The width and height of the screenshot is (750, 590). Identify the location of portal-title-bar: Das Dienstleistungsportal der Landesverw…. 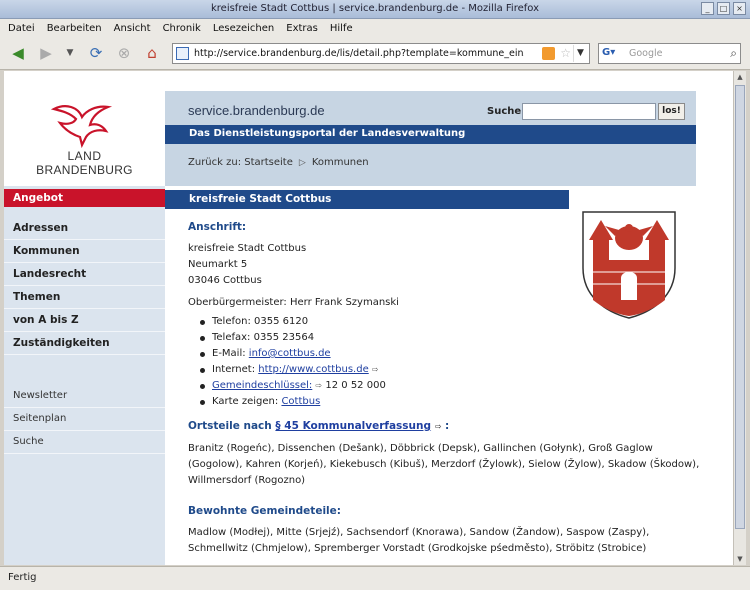
(430, 134).